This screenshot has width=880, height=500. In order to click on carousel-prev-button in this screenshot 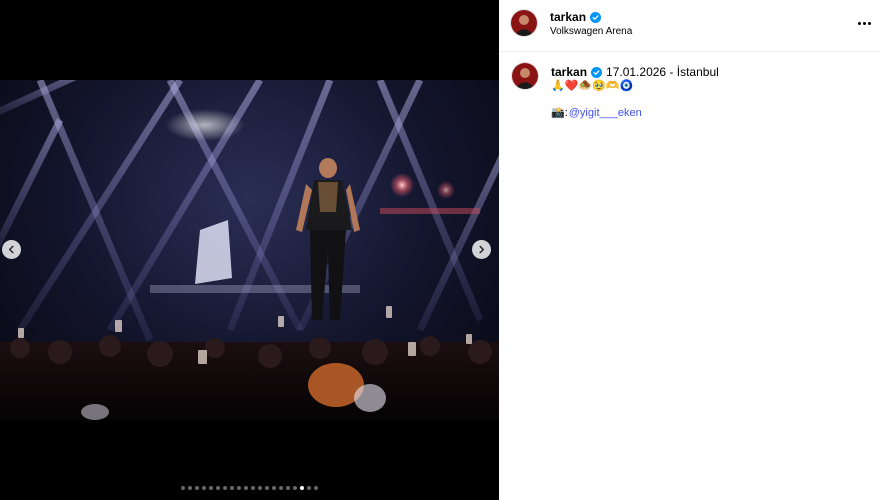, I will do `click(11, 249)`.